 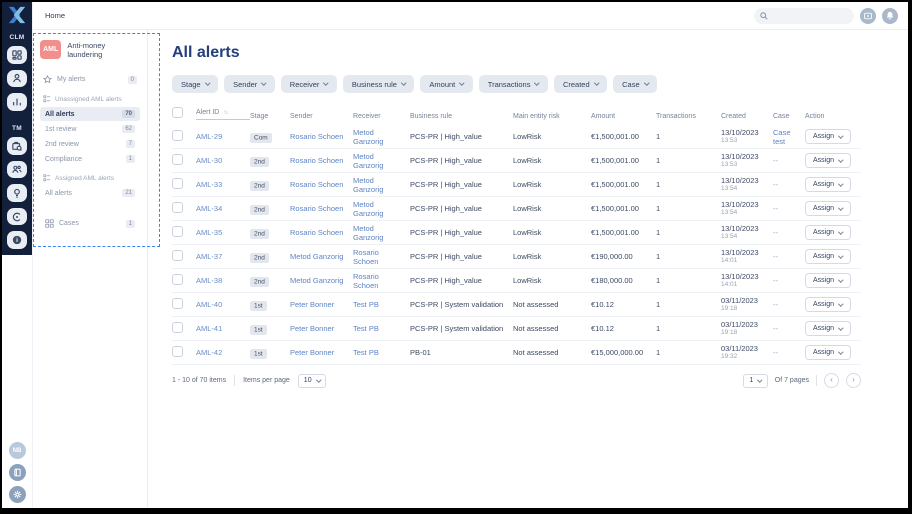 What do you see at coordinates (17, 145) in the screenshot?
I see `case-search-icon` at bounding box center [17, 145].